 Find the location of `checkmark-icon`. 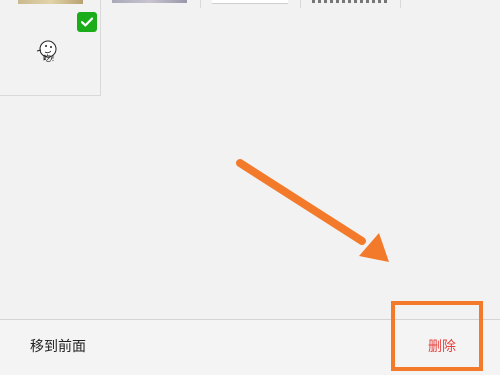

checkmark-icon is located at coordinates (87, 22).